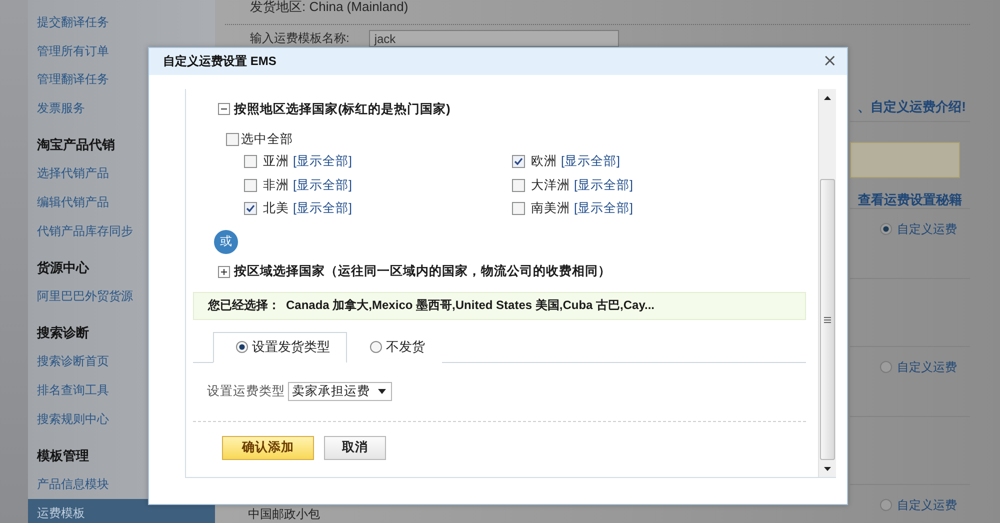 The height and width of the screenshot is (523, 1000). What do you see at coordinates (268, 448) in the screenshot?
I see `confirm-button: 确认添加` at bounding box center [268, 448].